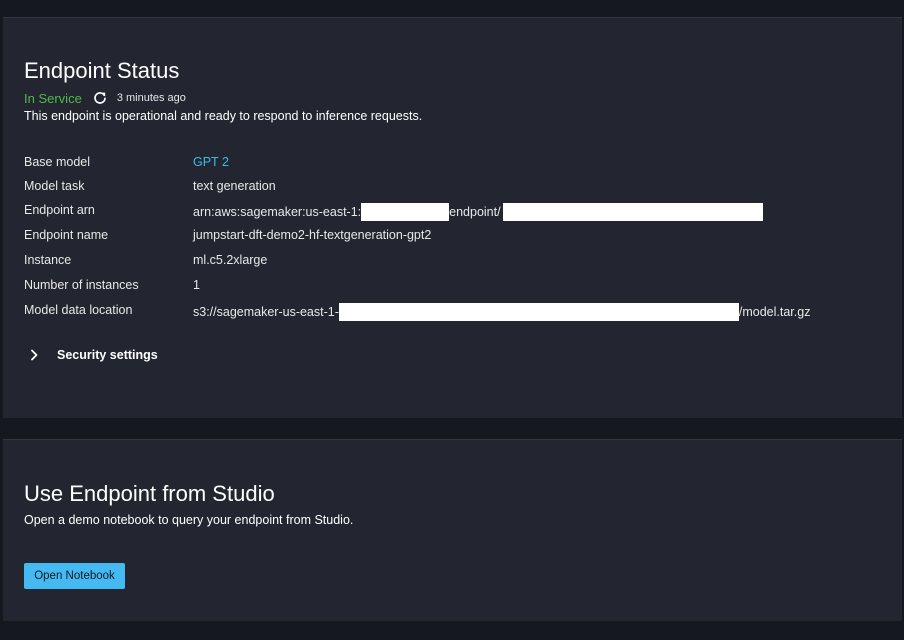 This screenshot has height=640, width=904. Describe the element at coordinates (57, 162) in the screenshot. I see `detail-label: Base model` at that location.